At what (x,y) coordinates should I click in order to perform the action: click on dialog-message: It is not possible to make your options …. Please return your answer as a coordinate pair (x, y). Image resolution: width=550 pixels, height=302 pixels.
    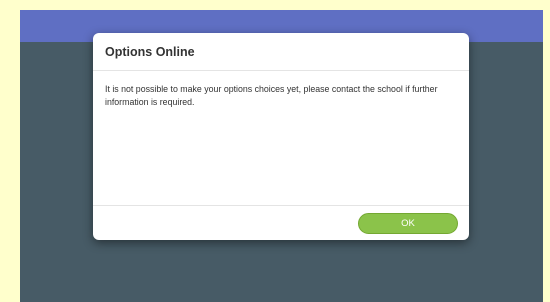
    Looking at the image, I should click on (271, 95).